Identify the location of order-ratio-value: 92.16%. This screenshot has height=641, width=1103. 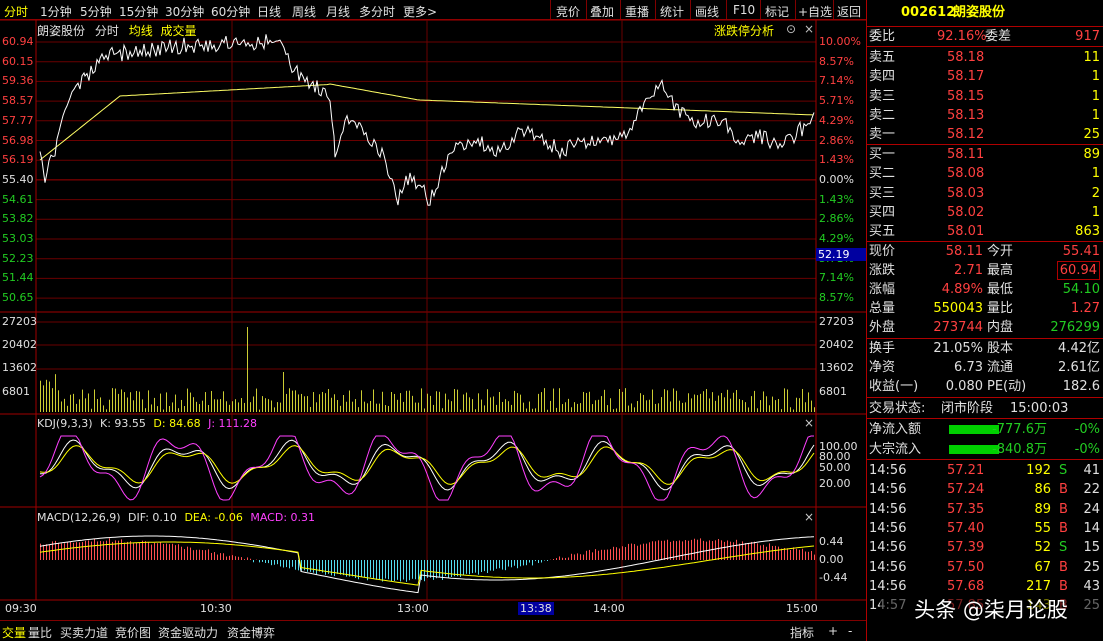
(962, 36).